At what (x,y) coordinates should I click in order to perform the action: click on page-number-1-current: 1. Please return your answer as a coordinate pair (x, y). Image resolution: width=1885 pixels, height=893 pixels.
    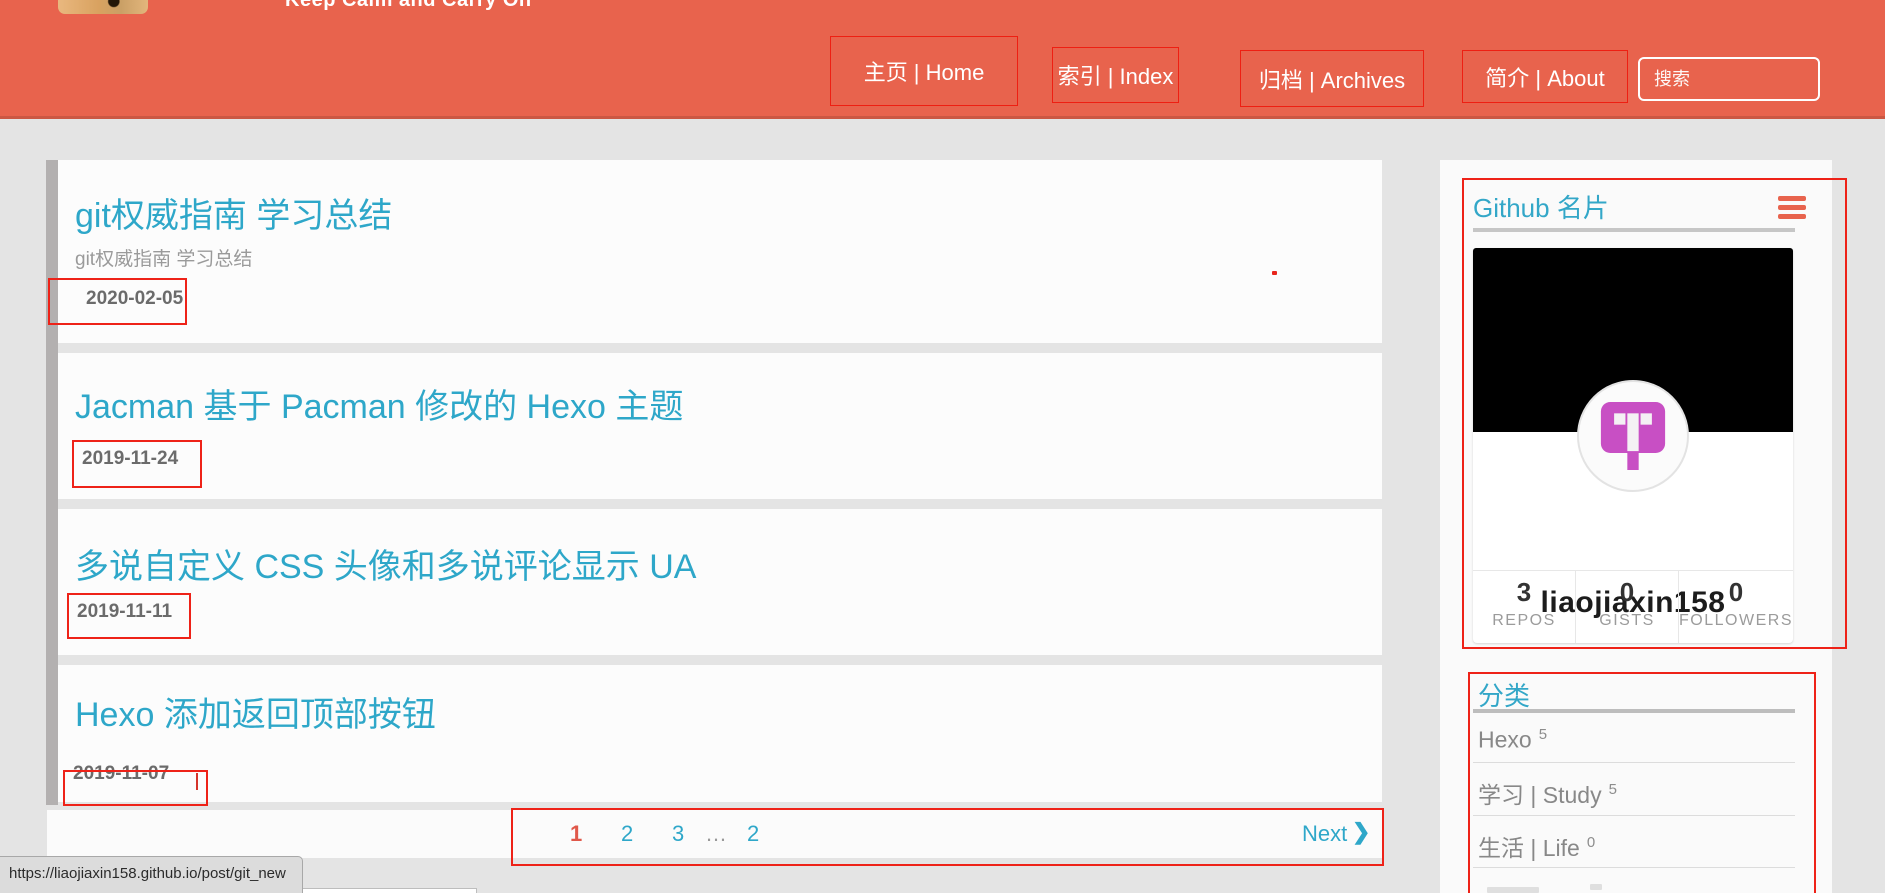
    Looking at the image, I should click on (576, 834).